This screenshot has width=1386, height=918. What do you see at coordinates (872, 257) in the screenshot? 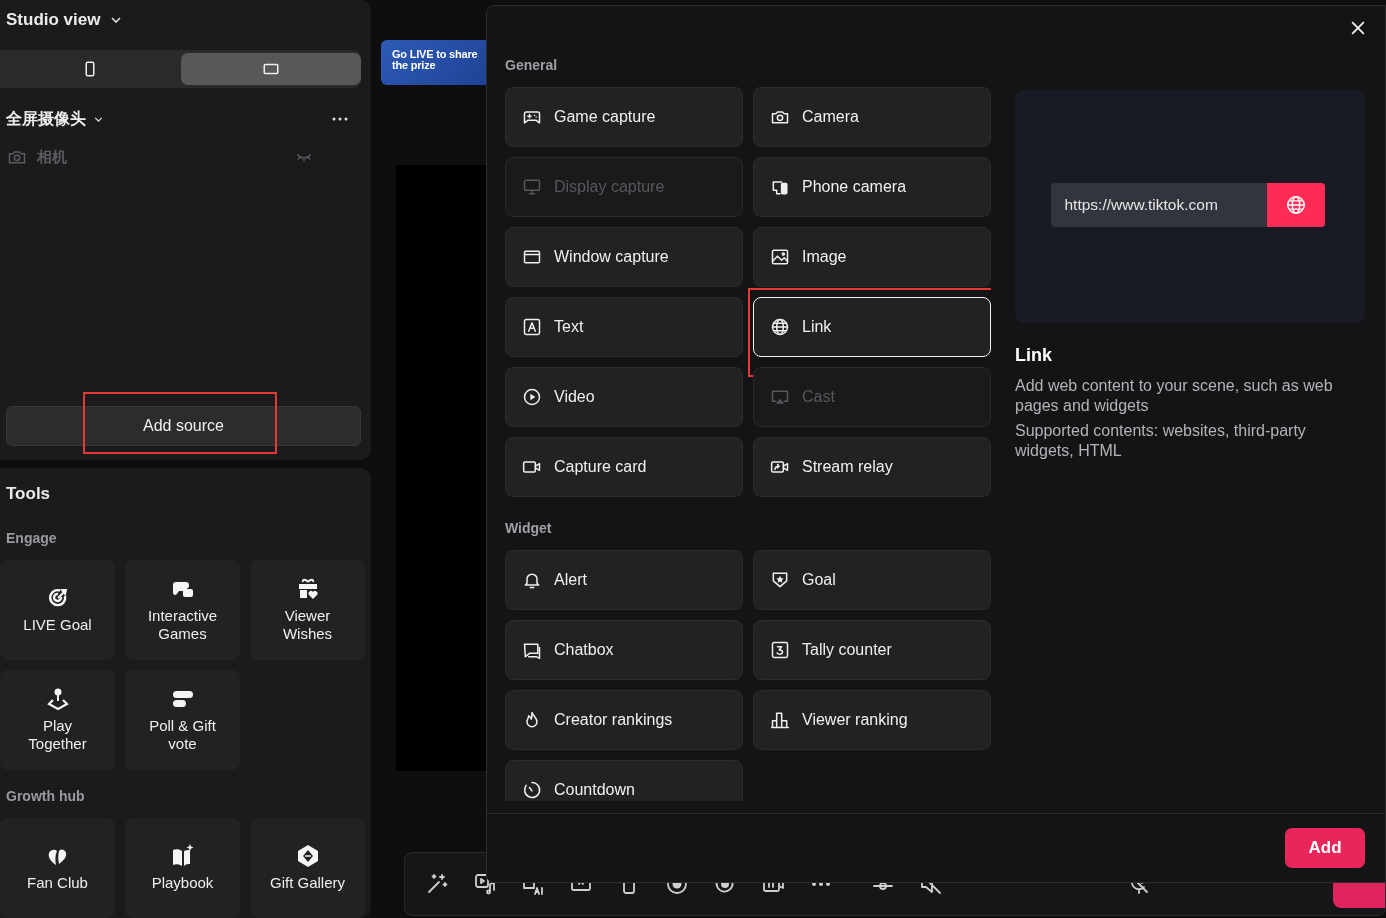
I see `source-option: Image` at bounding box center [872, 257].